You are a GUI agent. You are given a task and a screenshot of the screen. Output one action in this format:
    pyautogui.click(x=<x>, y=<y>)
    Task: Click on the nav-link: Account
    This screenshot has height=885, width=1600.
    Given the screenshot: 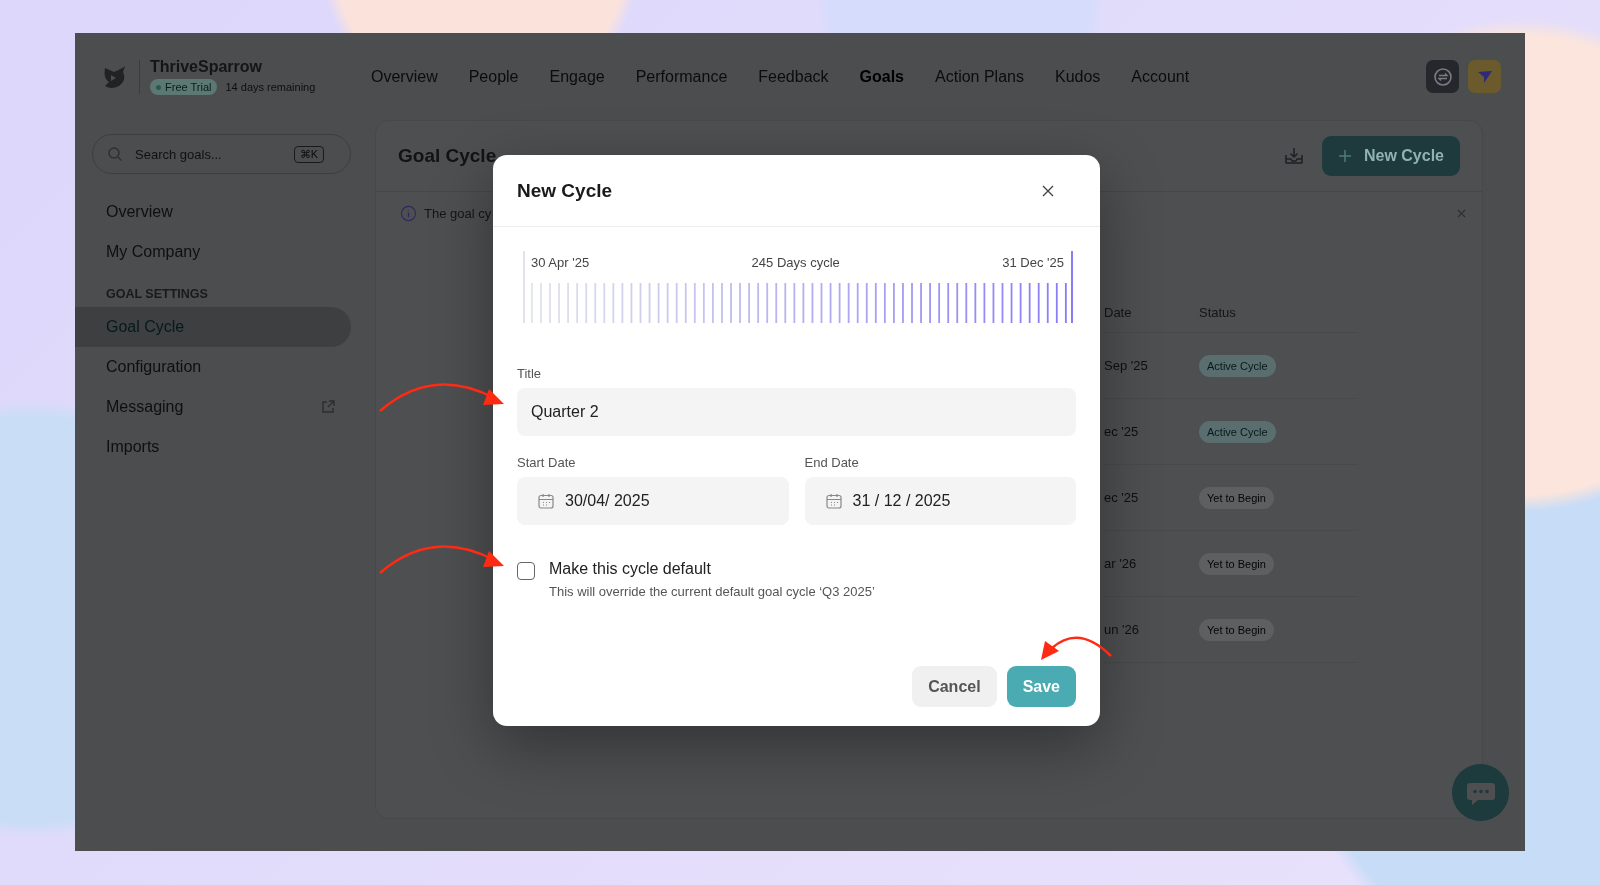 What is the action you would take?
    pyautogui.click(x=1160, y=76)
    